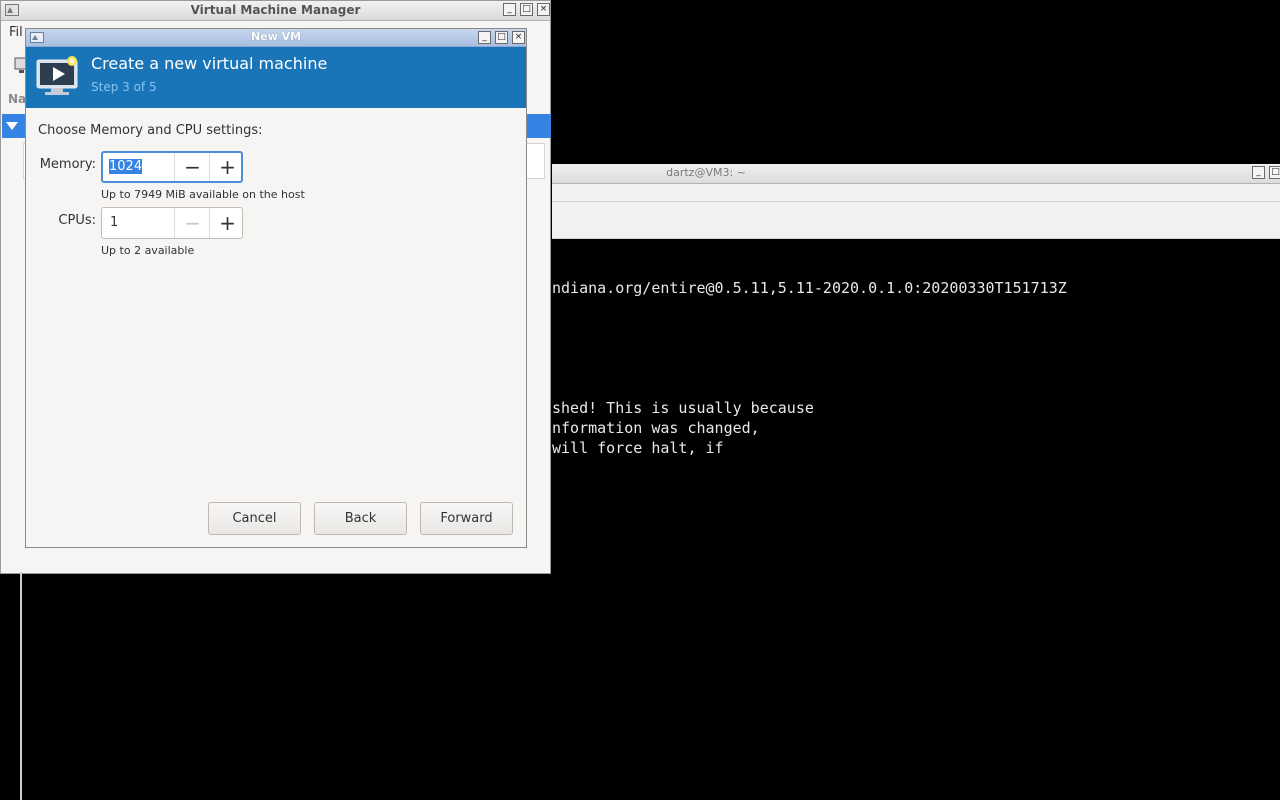 The height and width of the screenshot is (800, 1280). I want to click on cpus-spinbutton: 1 − +, so click(172, 223).